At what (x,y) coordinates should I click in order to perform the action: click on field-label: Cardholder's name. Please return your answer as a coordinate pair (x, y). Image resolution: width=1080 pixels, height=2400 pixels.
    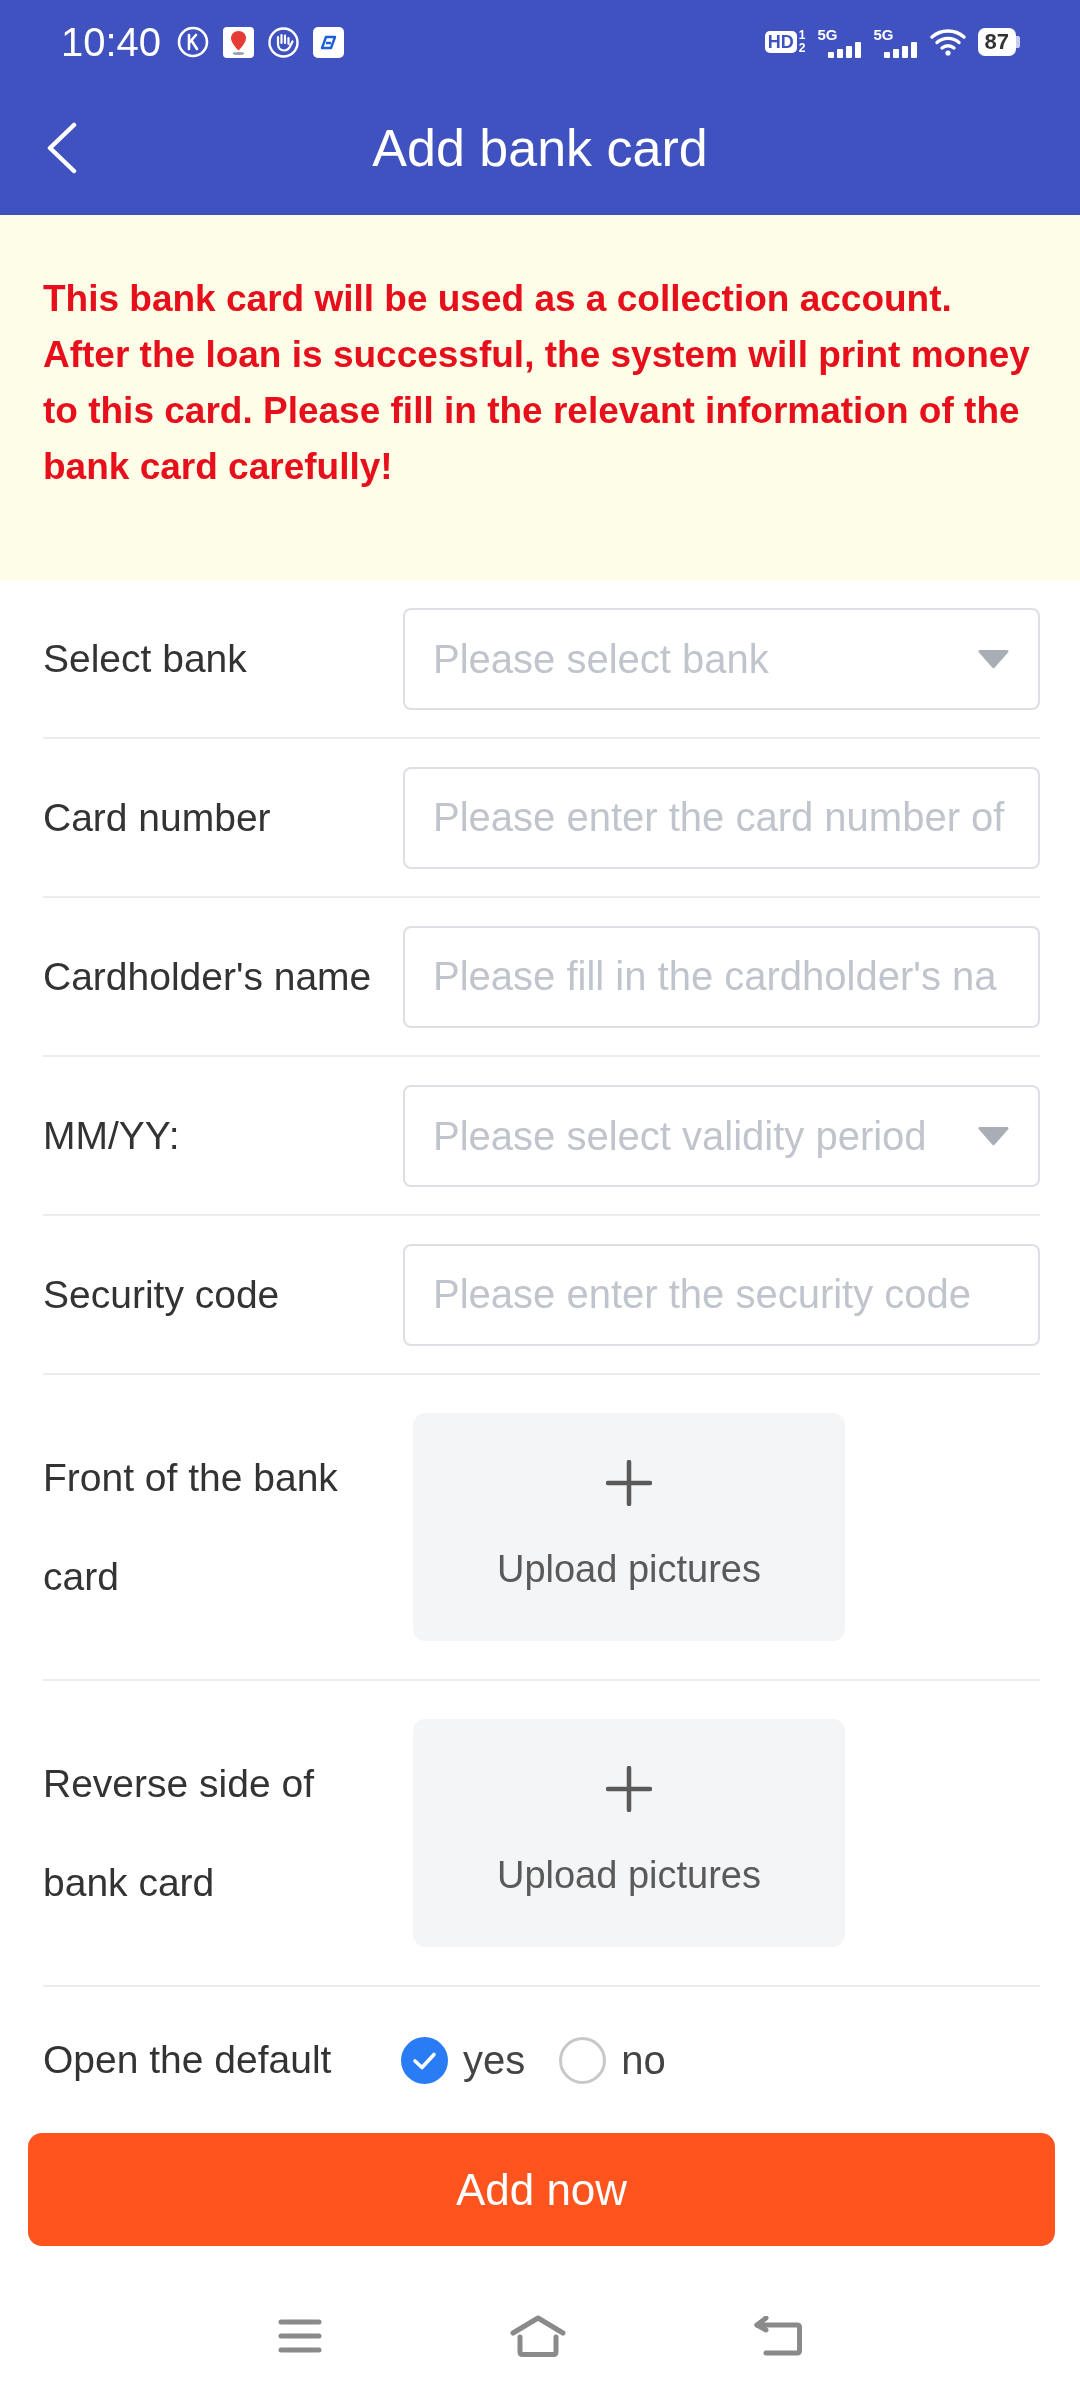
    Looking at the image, I should click on (208, 977).